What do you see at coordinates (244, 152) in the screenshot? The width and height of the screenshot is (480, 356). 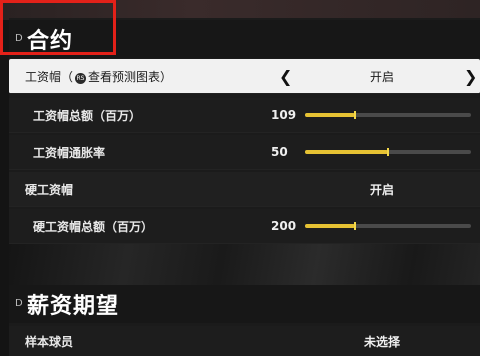 I see `cap-inflation-row: 工资帽通胀率 50` at bounding box center [244, 152].